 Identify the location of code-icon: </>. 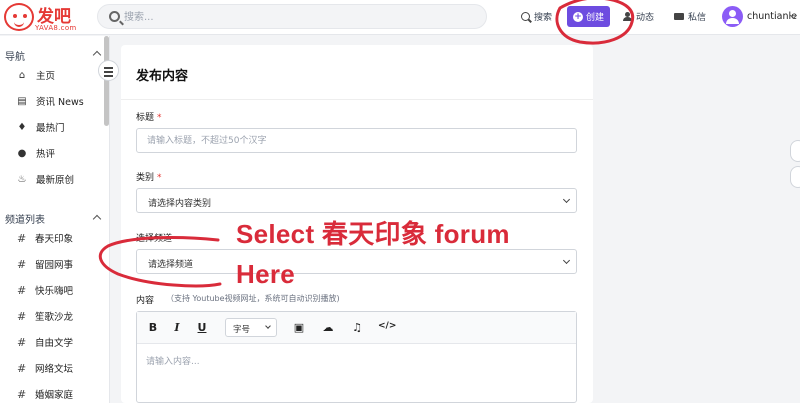
(387, 326).